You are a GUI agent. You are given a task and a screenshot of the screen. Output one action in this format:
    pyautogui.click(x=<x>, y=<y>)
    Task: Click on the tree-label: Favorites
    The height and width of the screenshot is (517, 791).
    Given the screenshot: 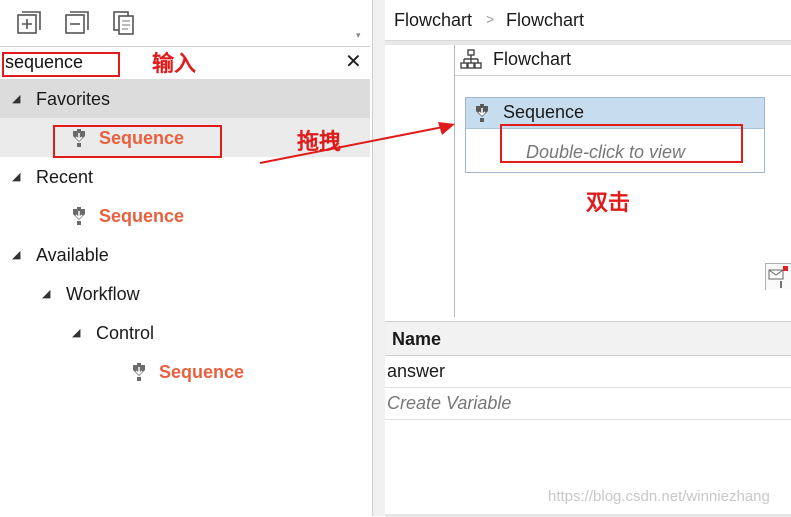 What is the action you would take?
    pyautogui.click(x=73, y=99)
    